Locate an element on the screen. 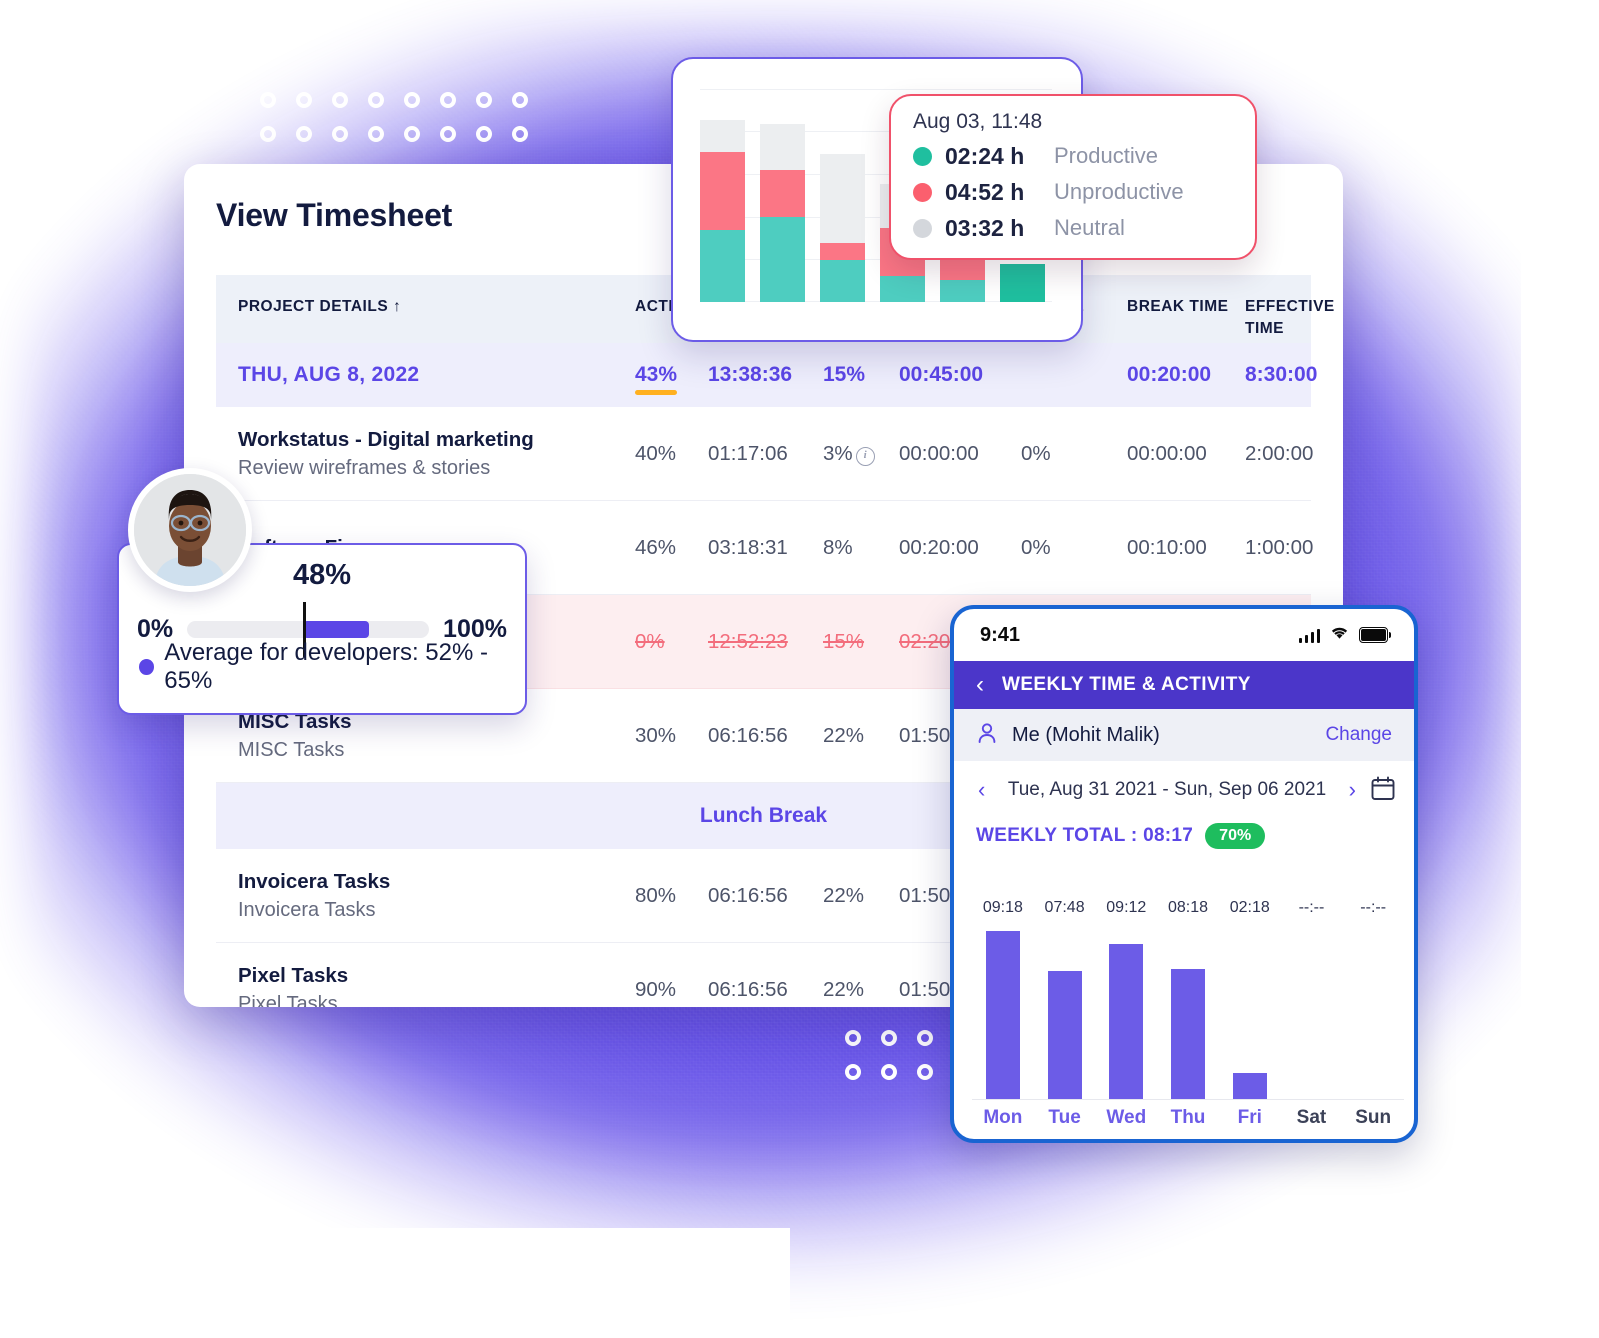 Image resolution: width=1599 pixels, height=1338 pixels. row-idle: 3% i is located at coordinates (861, 454).